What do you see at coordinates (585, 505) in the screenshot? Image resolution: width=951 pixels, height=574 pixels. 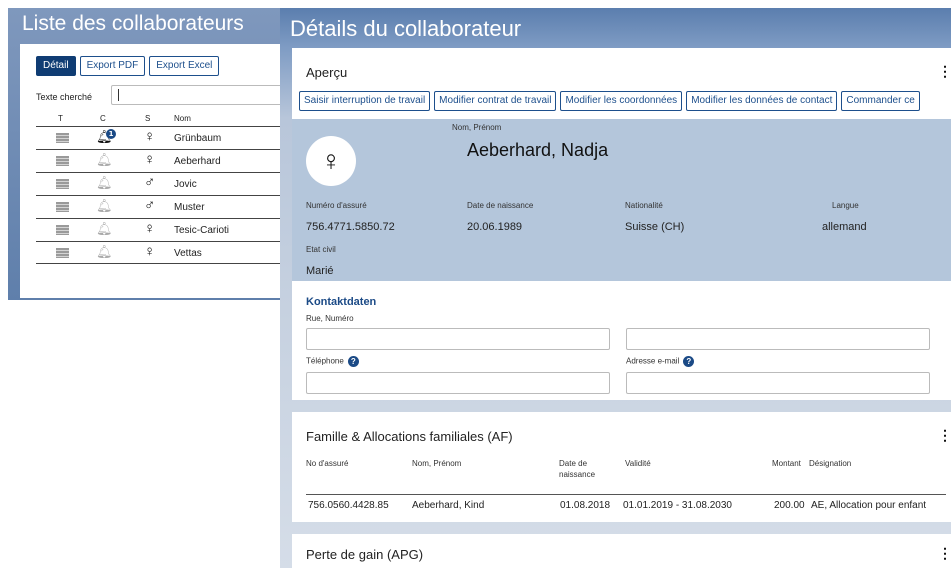 I see `family-cell-birth: 01.08.2018` at bounding box center [585, 505].